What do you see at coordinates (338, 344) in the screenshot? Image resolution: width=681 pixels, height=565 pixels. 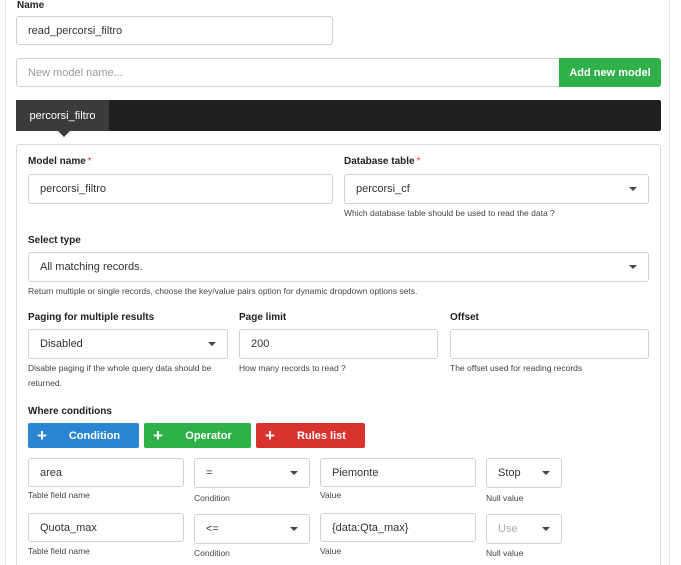 I see `page-limit-input: 200` at bounding box center [338, 344].